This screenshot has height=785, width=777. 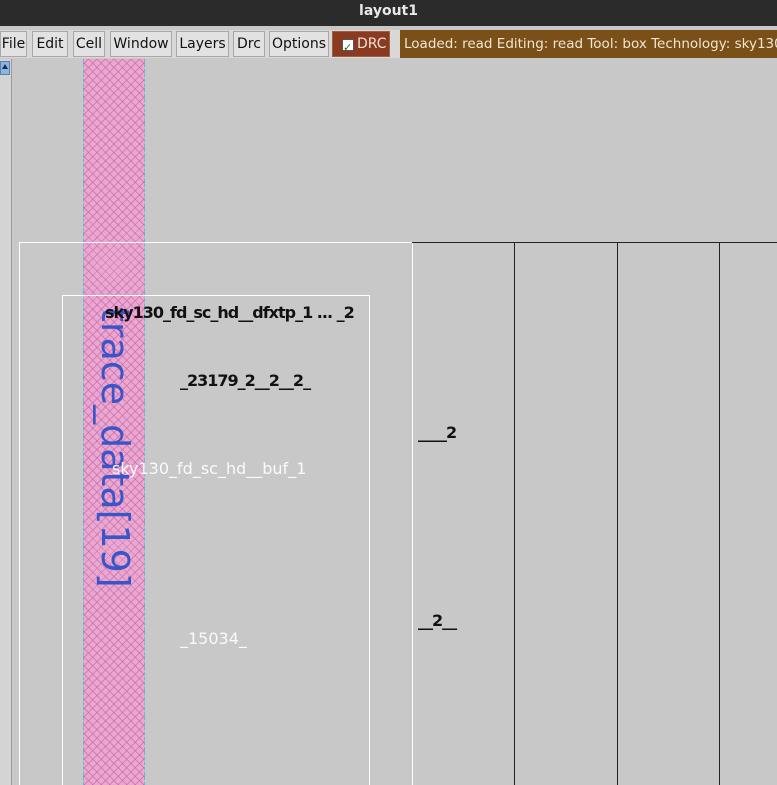 What do you see at coordinates (213, 638) in the screenshot?
I see `instance-label: _15034_` at bounding box center [213, 638].